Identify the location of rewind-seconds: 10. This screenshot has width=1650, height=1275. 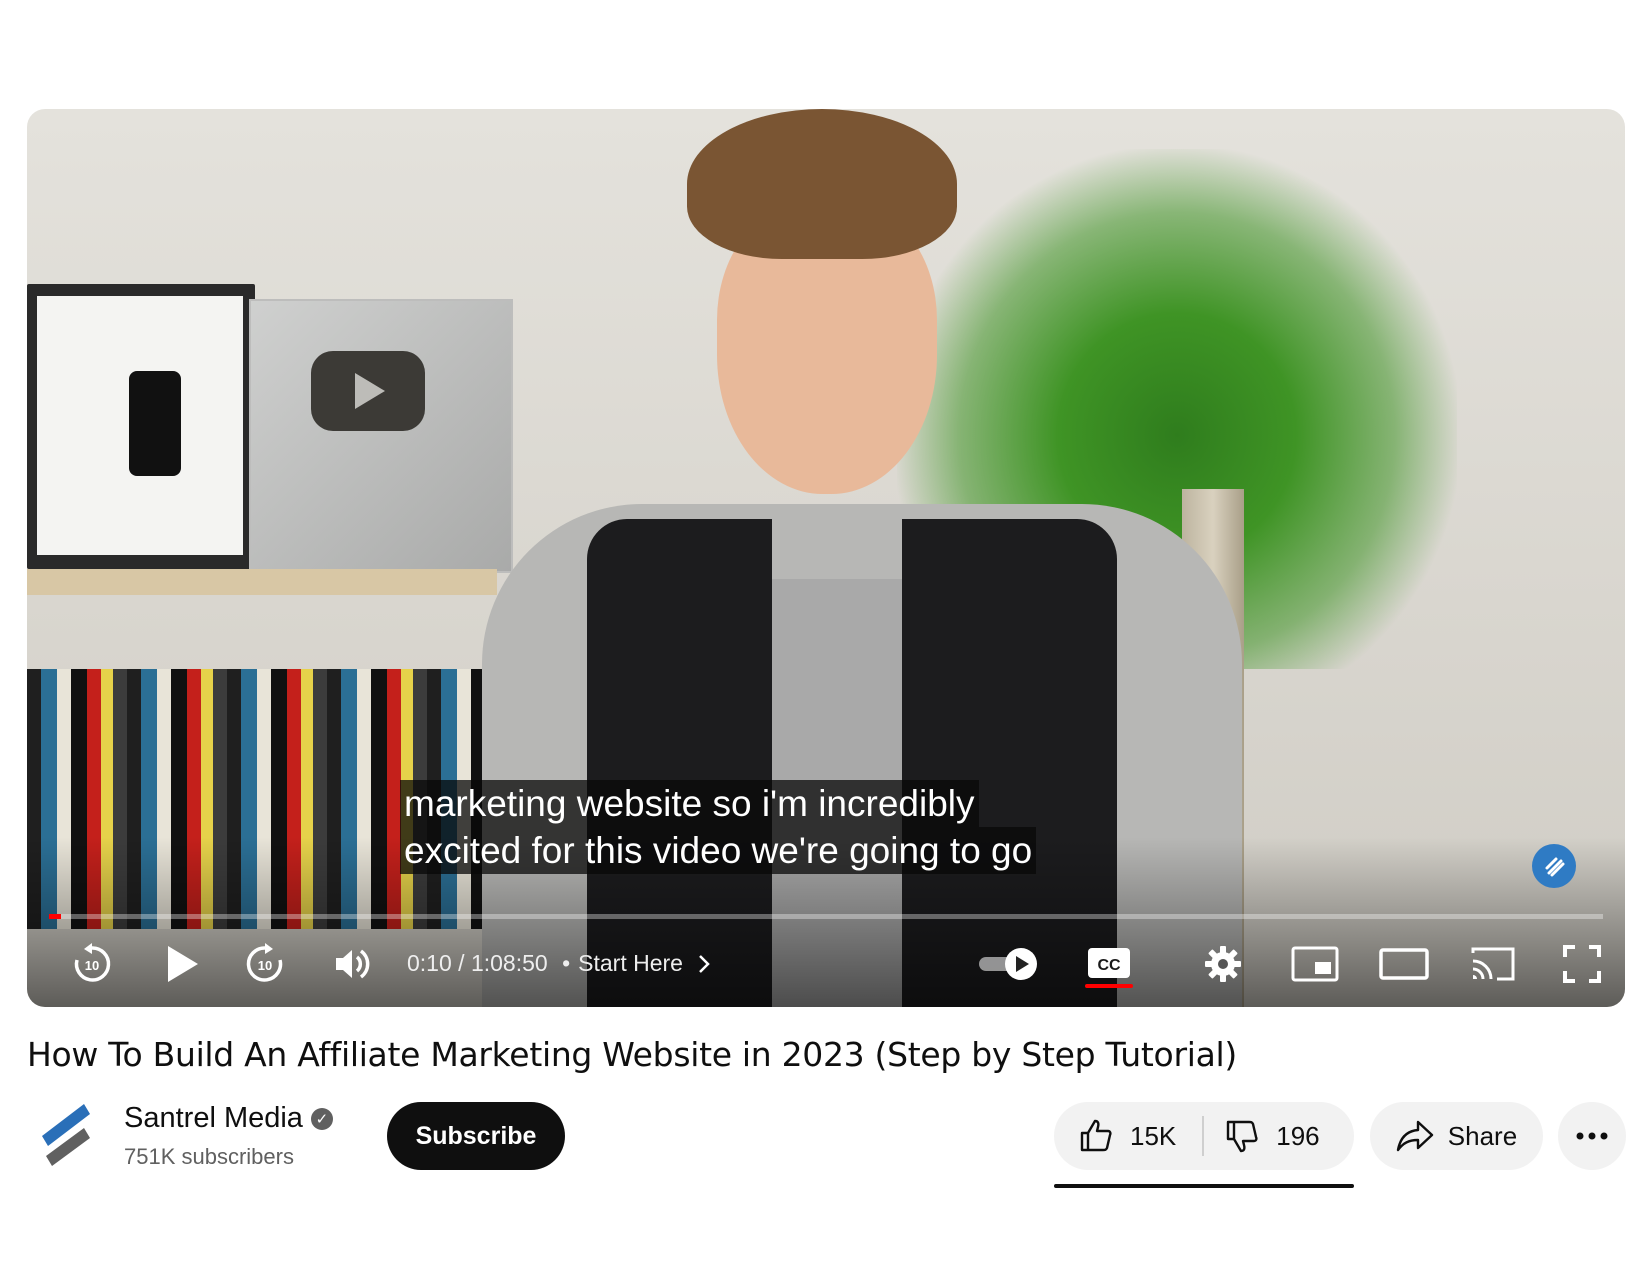
(92, 965).